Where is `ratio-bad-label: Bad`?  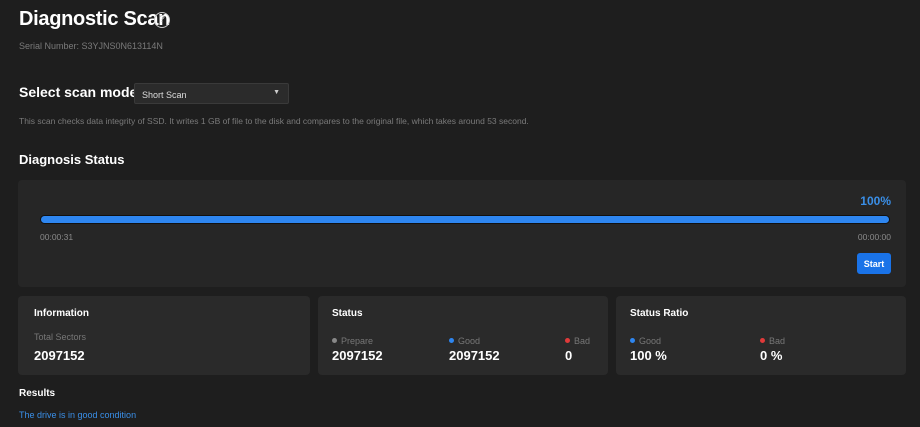 ratio-bad-label: Bad is located at coordinates (772, 341).